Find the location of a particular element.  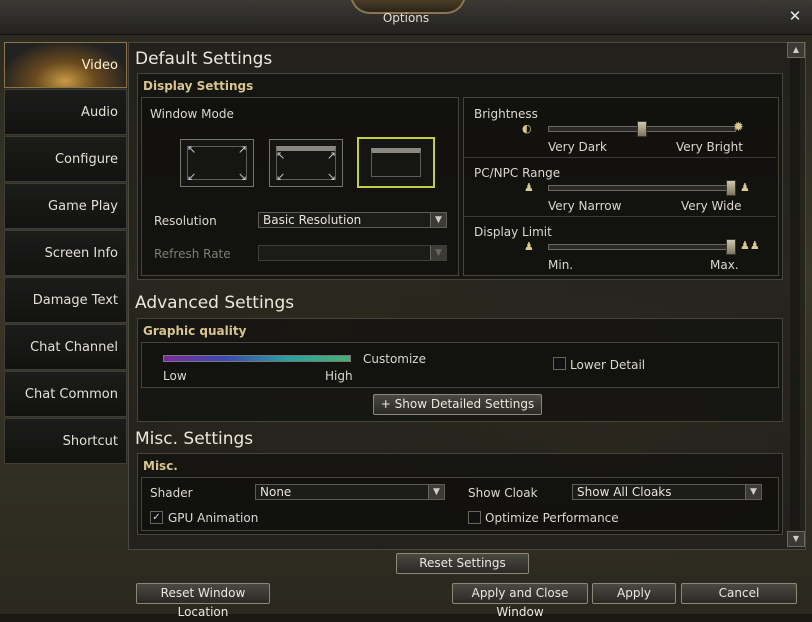

apply-and-close-button: Apply and Close Window is located at coordinates (520, 601).